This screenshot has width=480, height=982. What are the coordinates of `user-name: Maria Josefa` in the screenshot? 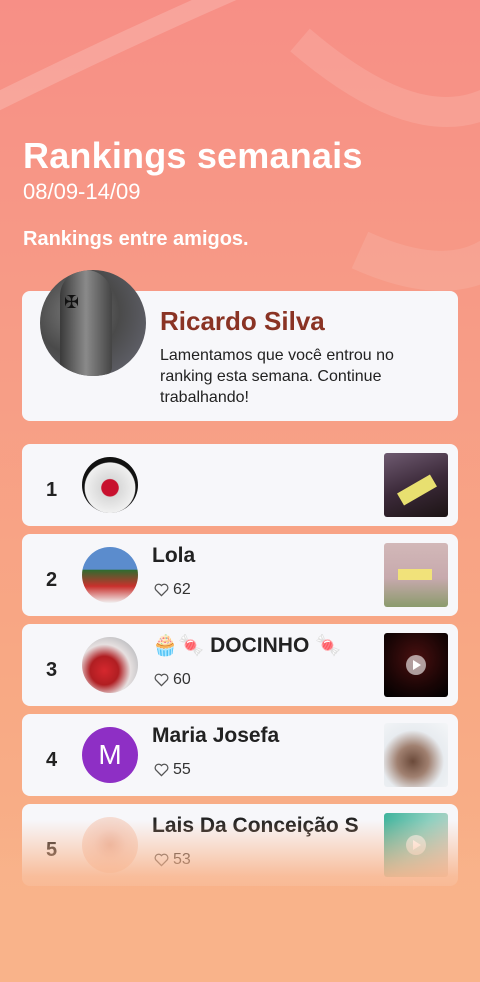 It's located at (216, 735).